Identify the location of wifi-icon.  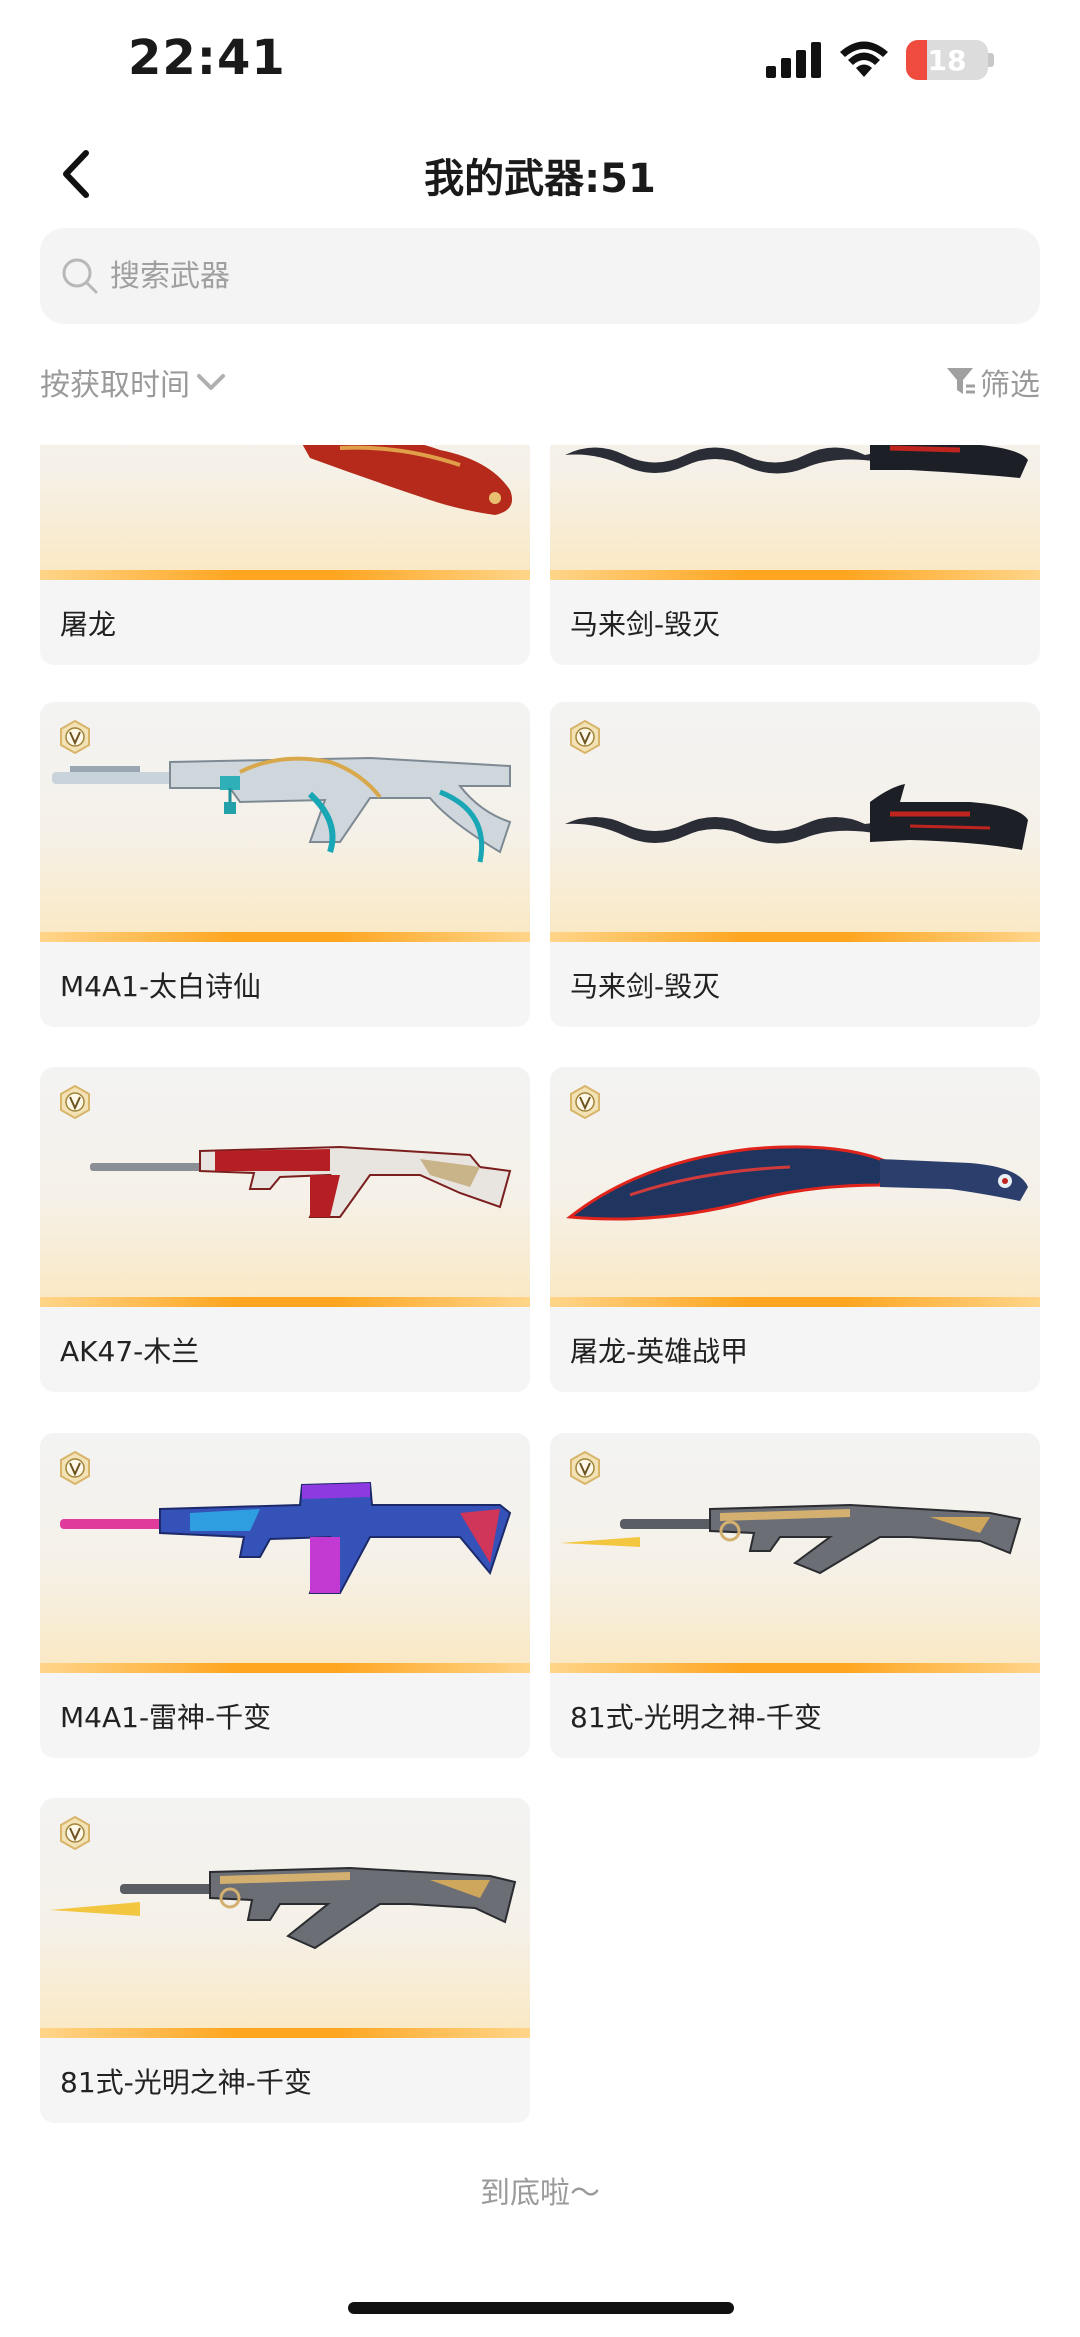
(864, 59).